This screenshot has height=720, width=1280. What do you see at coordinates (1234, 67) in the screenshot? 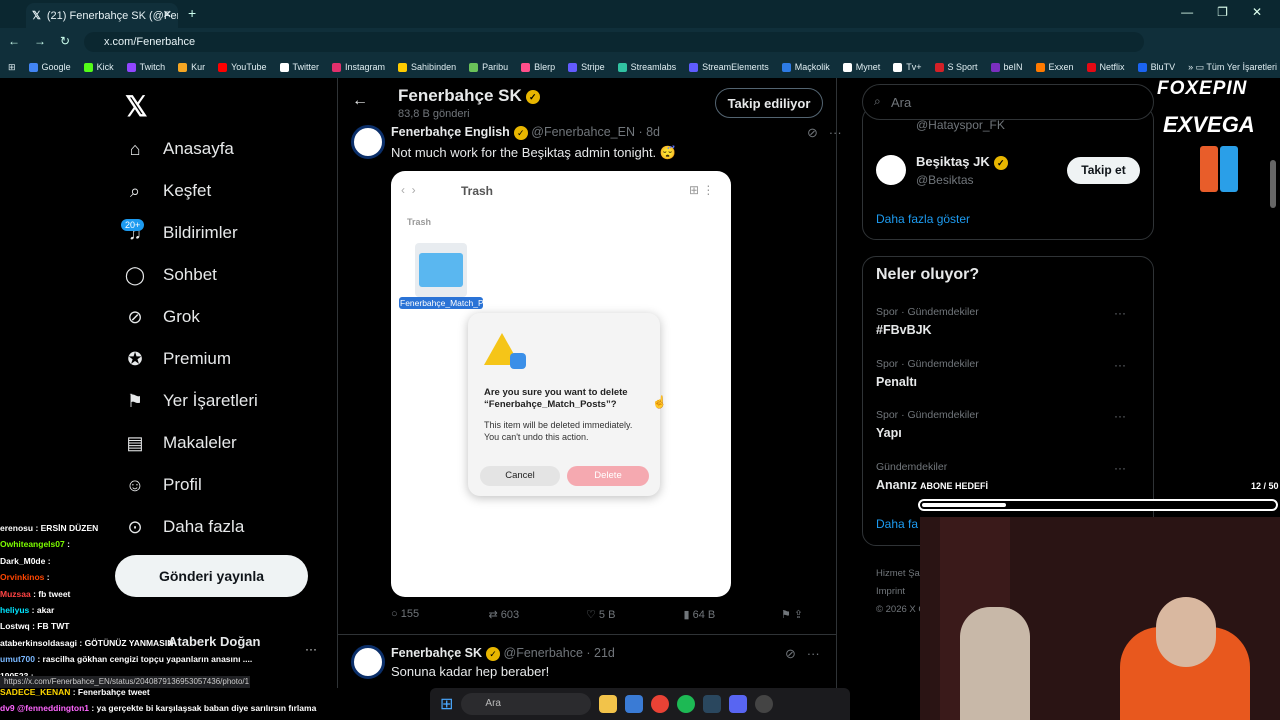
I see `all-bookmarks-button: » ▭ Tüm Yer İşaretleri` at bounding box center [1234, 67].